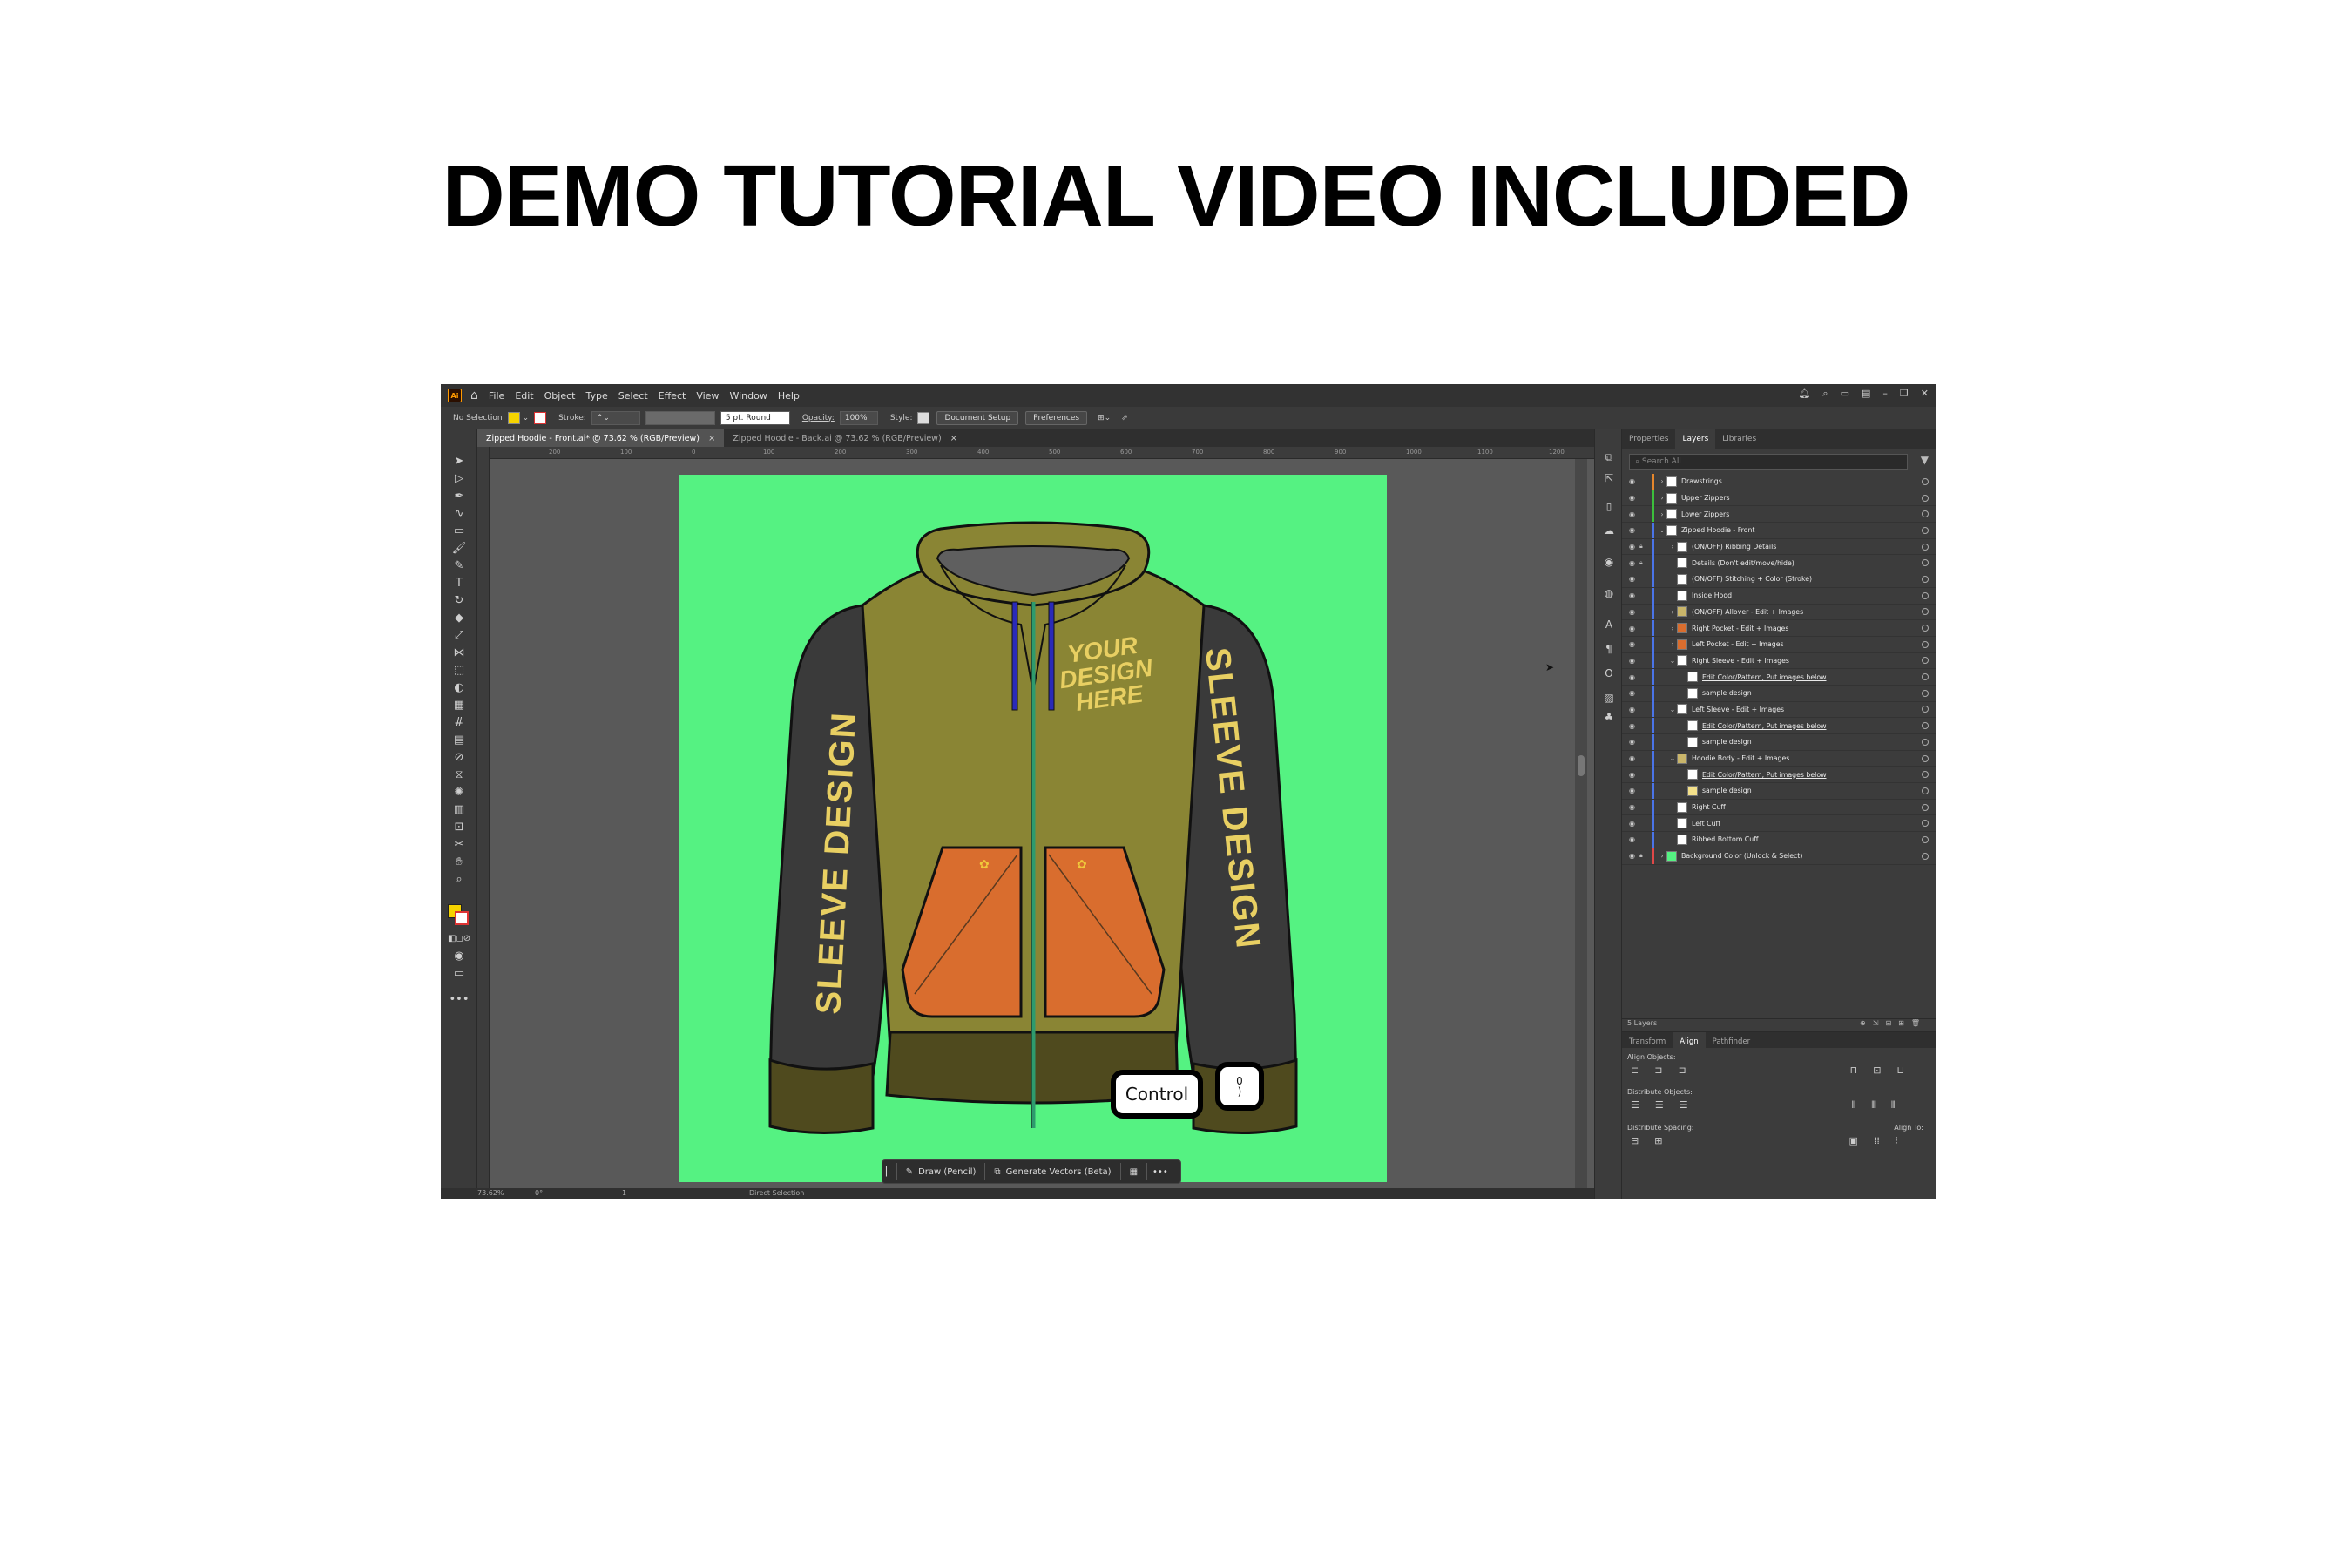 The height and width of the screenshot is (1568, 2352). Describe the element at coordinates (1866, 394) in the screenshot. I see `arrange-icon: ▤` at that location.